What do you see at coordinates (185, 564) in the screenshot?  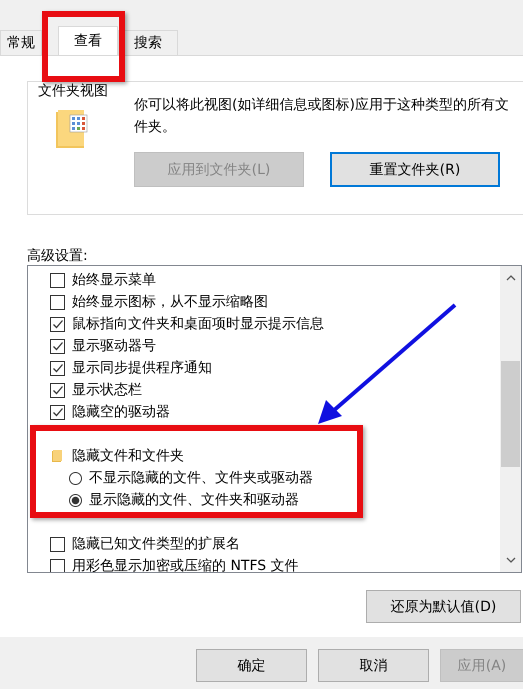 I see `setting-label: 用彩色显示加密或压缩的 NTFS 文件` at bounding box center [185, 564].